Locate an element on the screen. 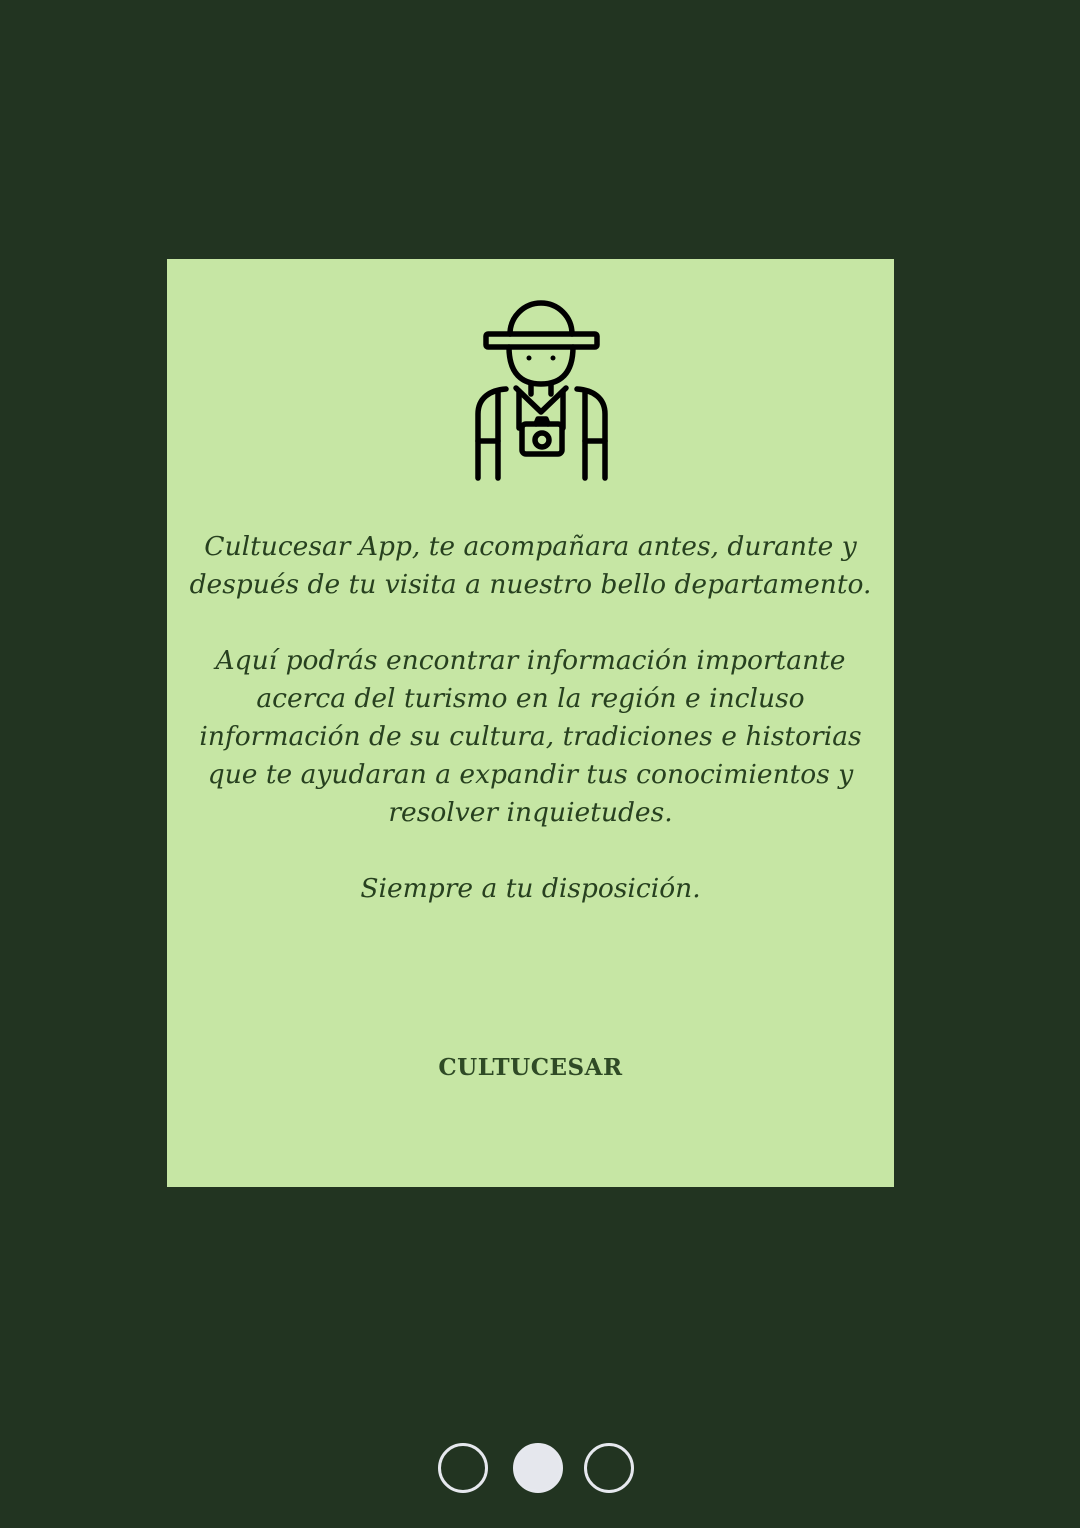 The width and height of the screenshot is (1080, 1528). intro-paragraph: Siempre a tu disposición. is located at coordinates (530, 888).